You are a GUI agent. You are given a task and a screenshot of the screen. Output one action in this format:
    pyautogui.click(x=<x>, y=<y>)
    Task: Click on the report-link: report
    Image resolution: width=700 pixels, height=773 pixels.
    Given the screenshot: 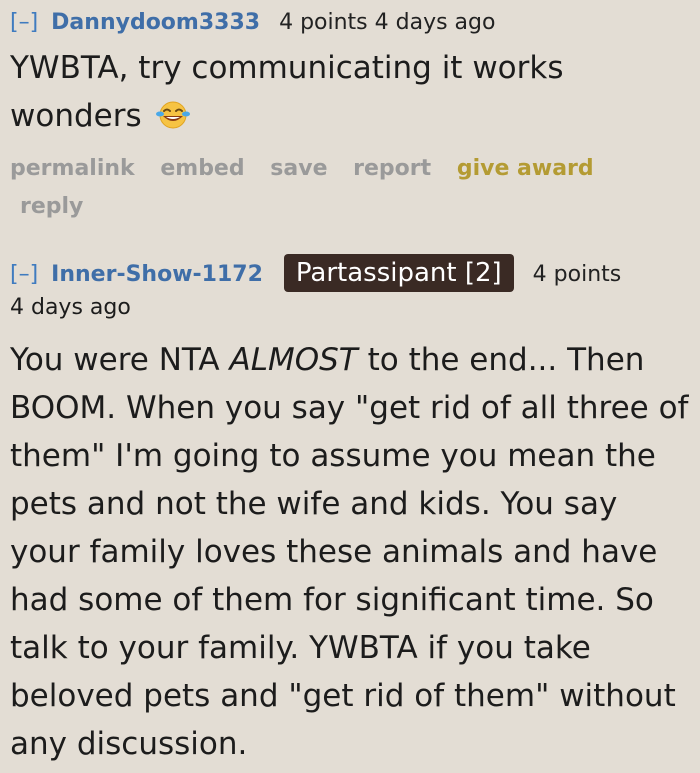 What is the action you would take?
    pyautogui.click(x=392, y=168)
    